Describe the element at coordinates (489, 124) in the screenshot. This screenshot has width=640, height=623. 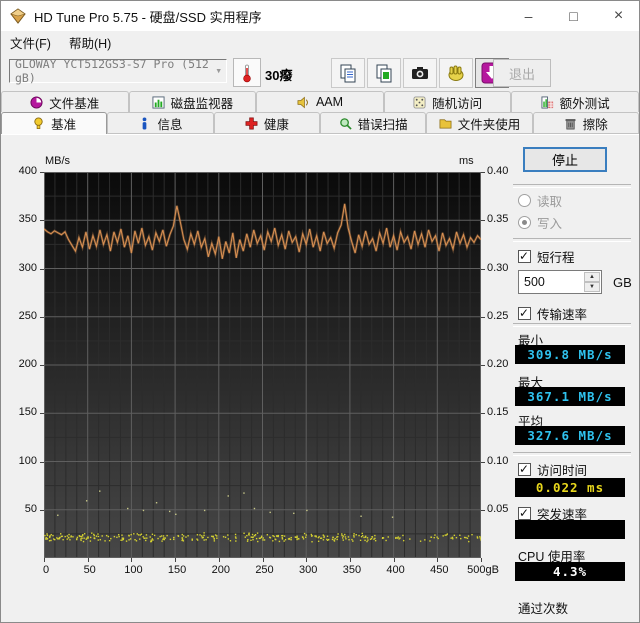
I see `tab-label: 文件夹使用` at that location.